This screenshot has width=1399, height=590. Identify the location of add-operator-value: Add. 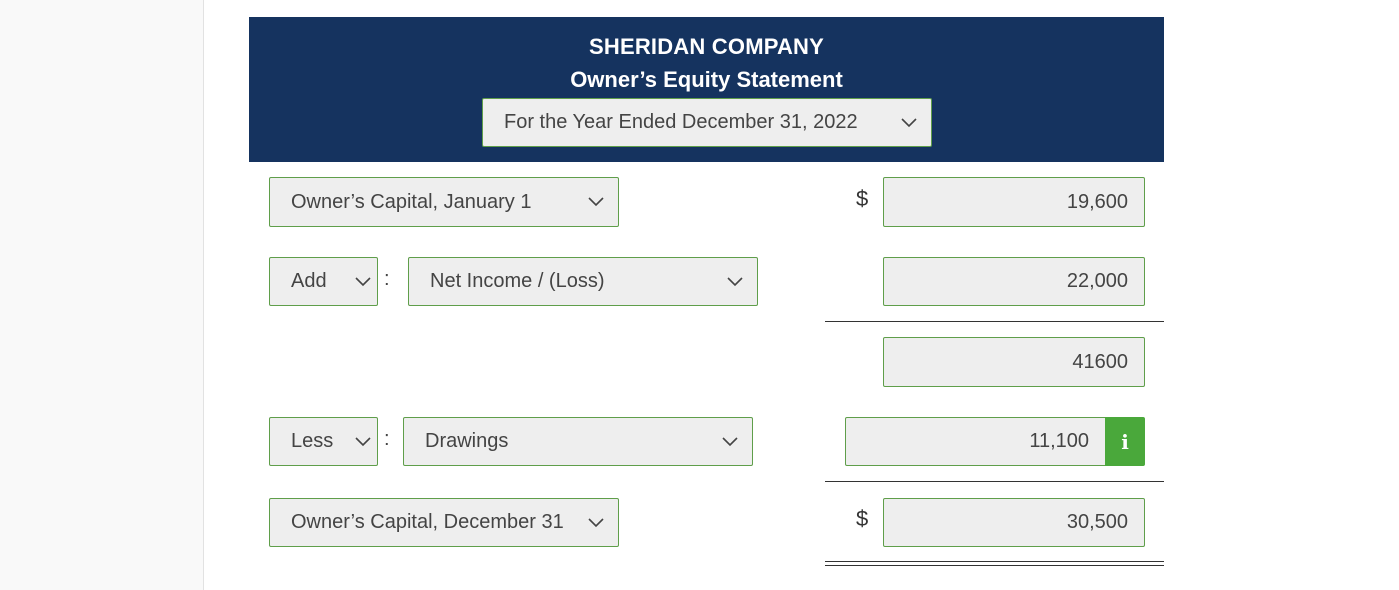
(309, 281).